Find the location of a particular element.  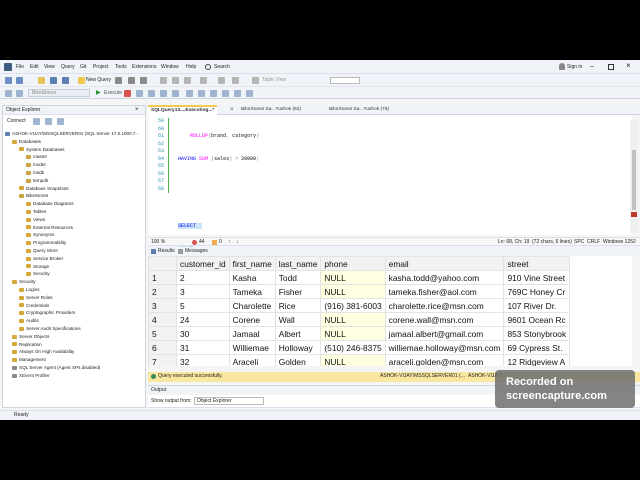

table-cell: Kasha is located at coordinates (252, 277).